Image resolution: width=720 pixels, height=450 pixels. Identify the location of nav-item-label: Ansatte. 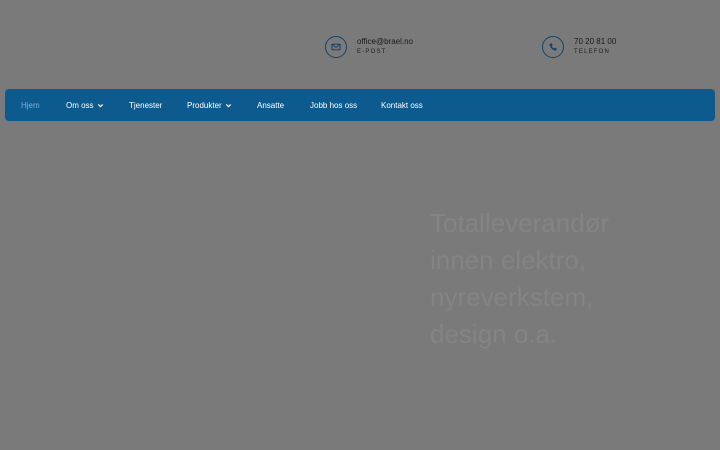
(271, 105).